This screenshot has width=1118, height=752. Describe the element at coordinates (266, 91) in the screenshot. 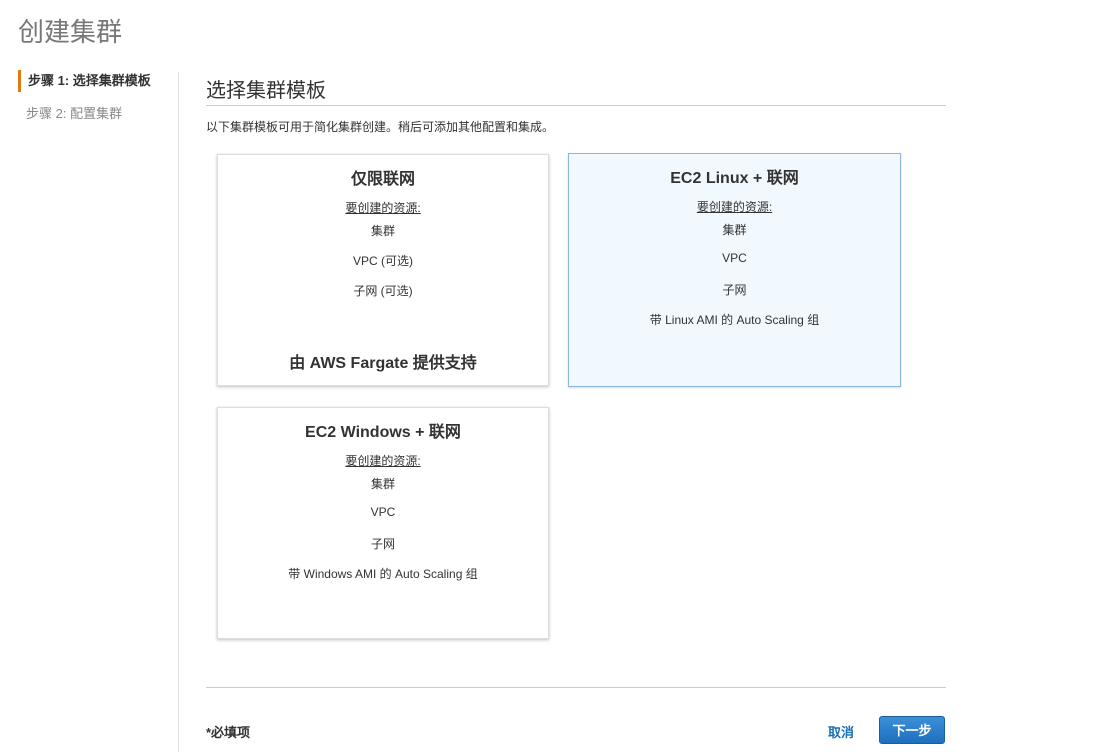

I see `section-title: 选择集群模板` at that location.